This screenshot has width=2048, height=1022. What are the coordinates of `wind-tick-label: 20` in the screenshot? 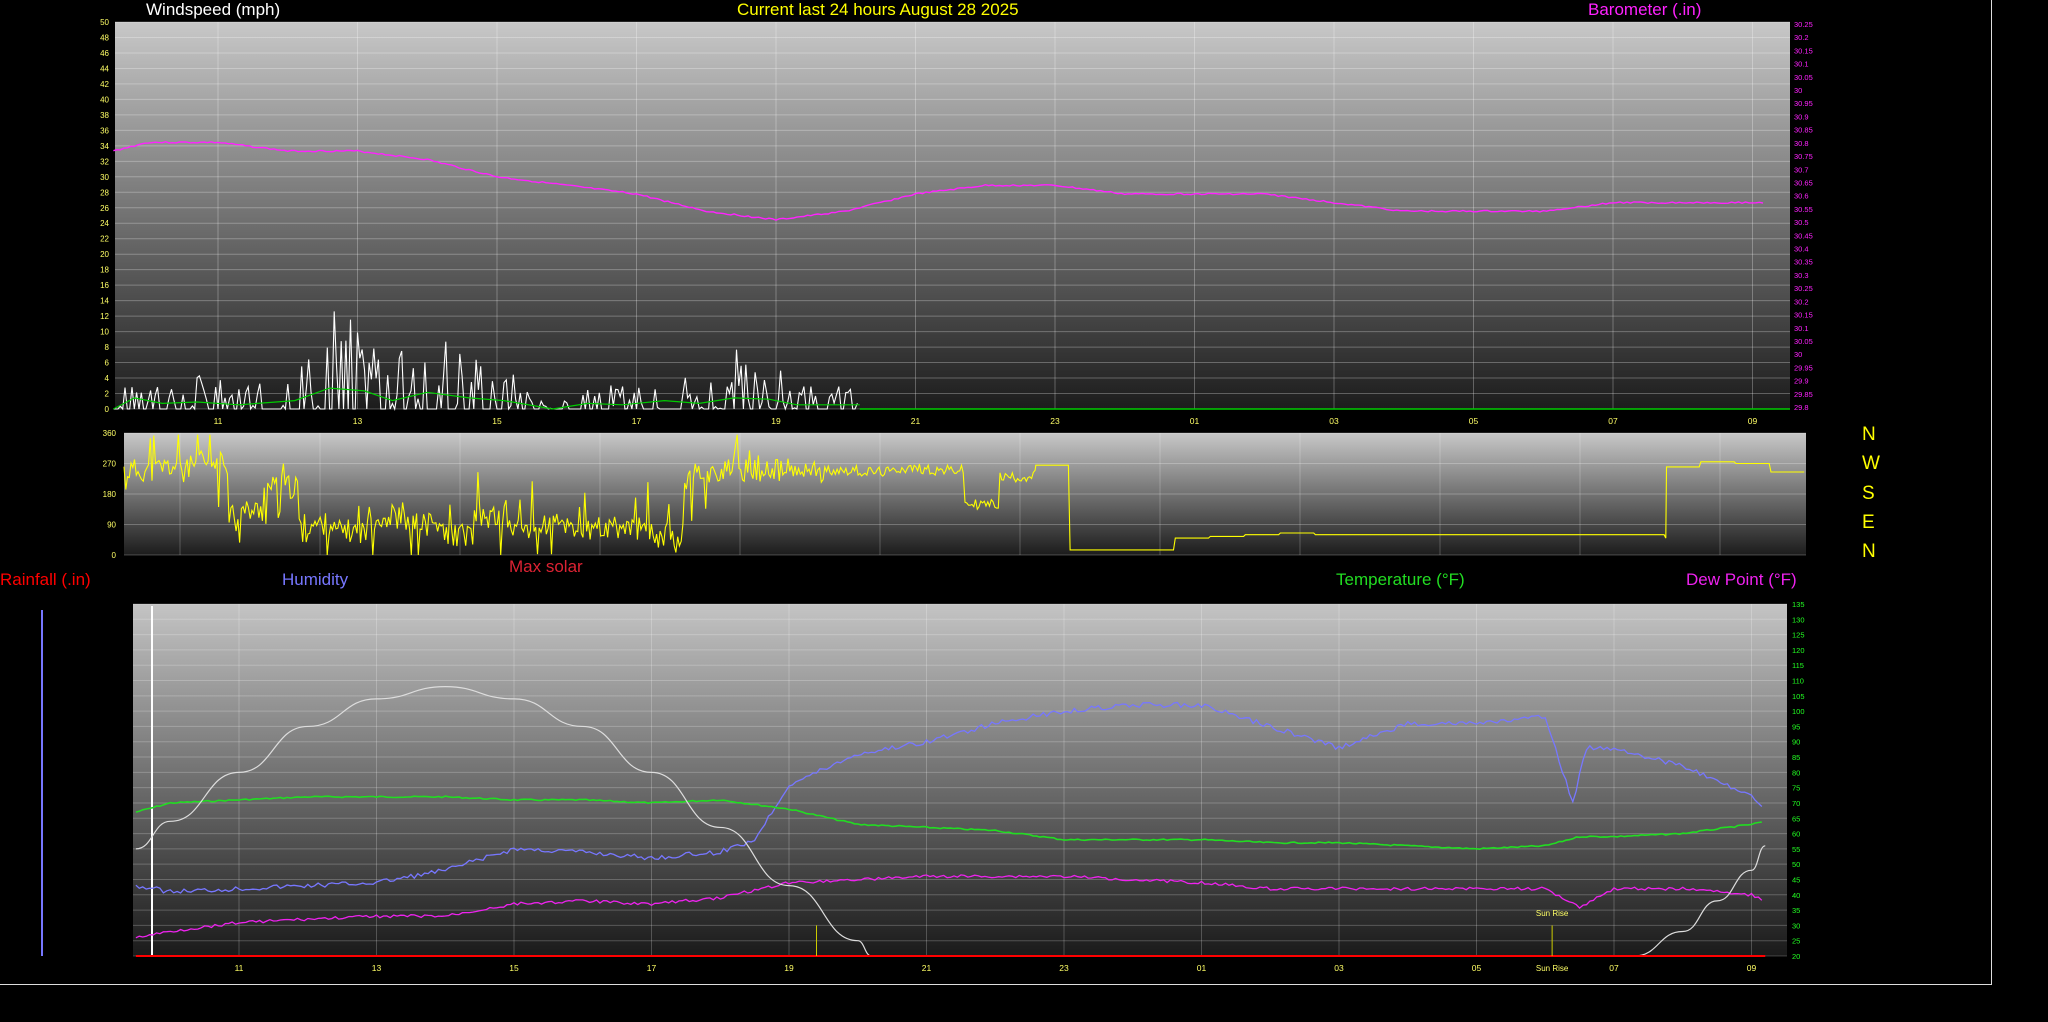 It's located at (104, 254).